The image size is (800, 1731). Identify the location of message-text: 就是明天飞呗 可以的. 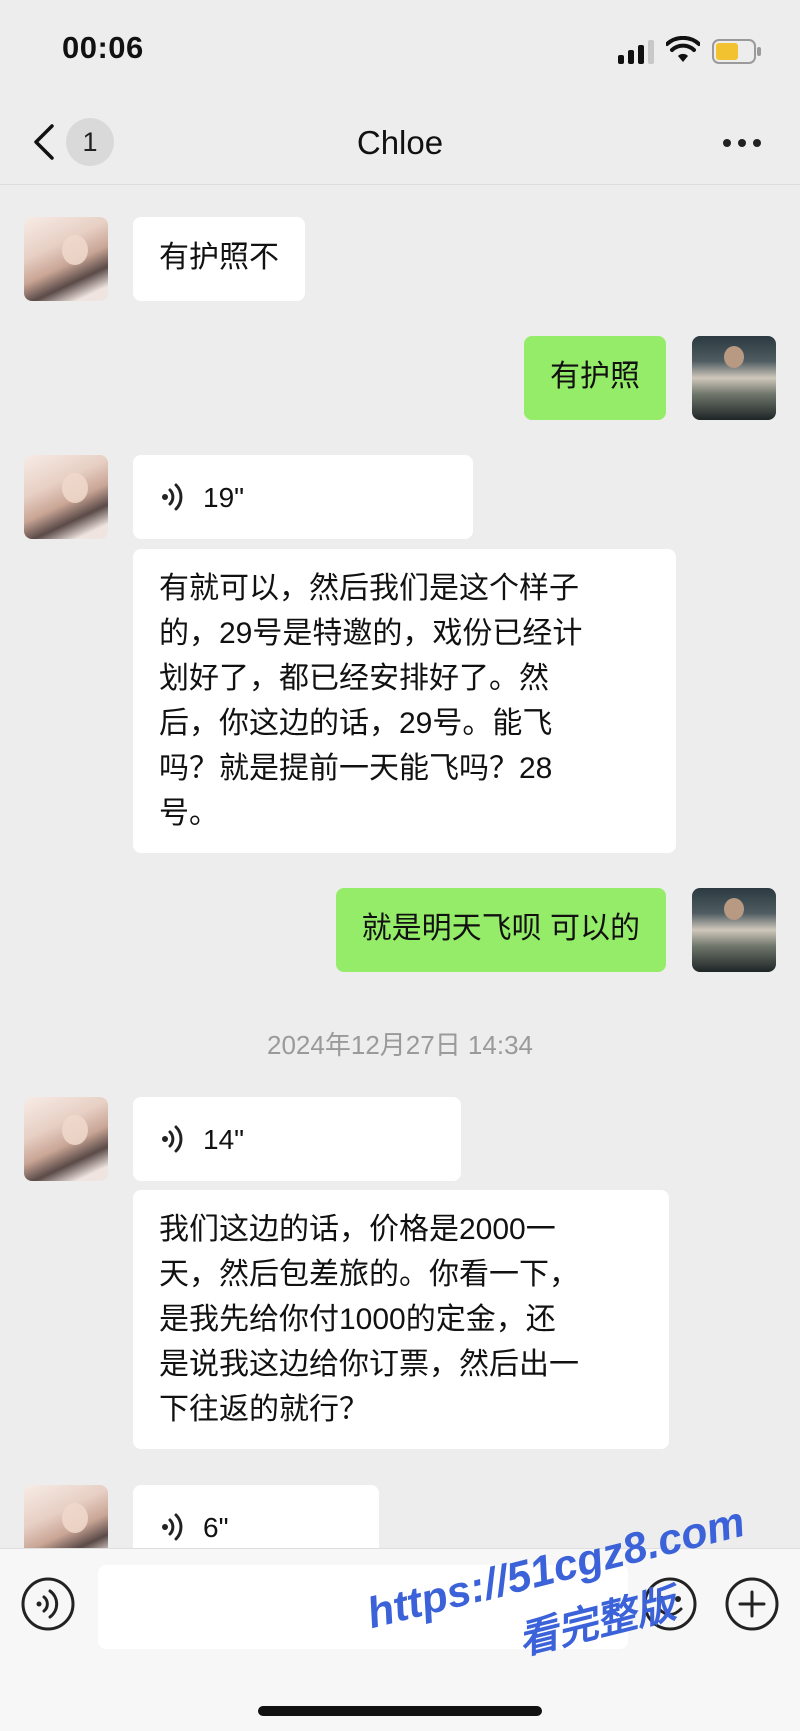
(500, 928).